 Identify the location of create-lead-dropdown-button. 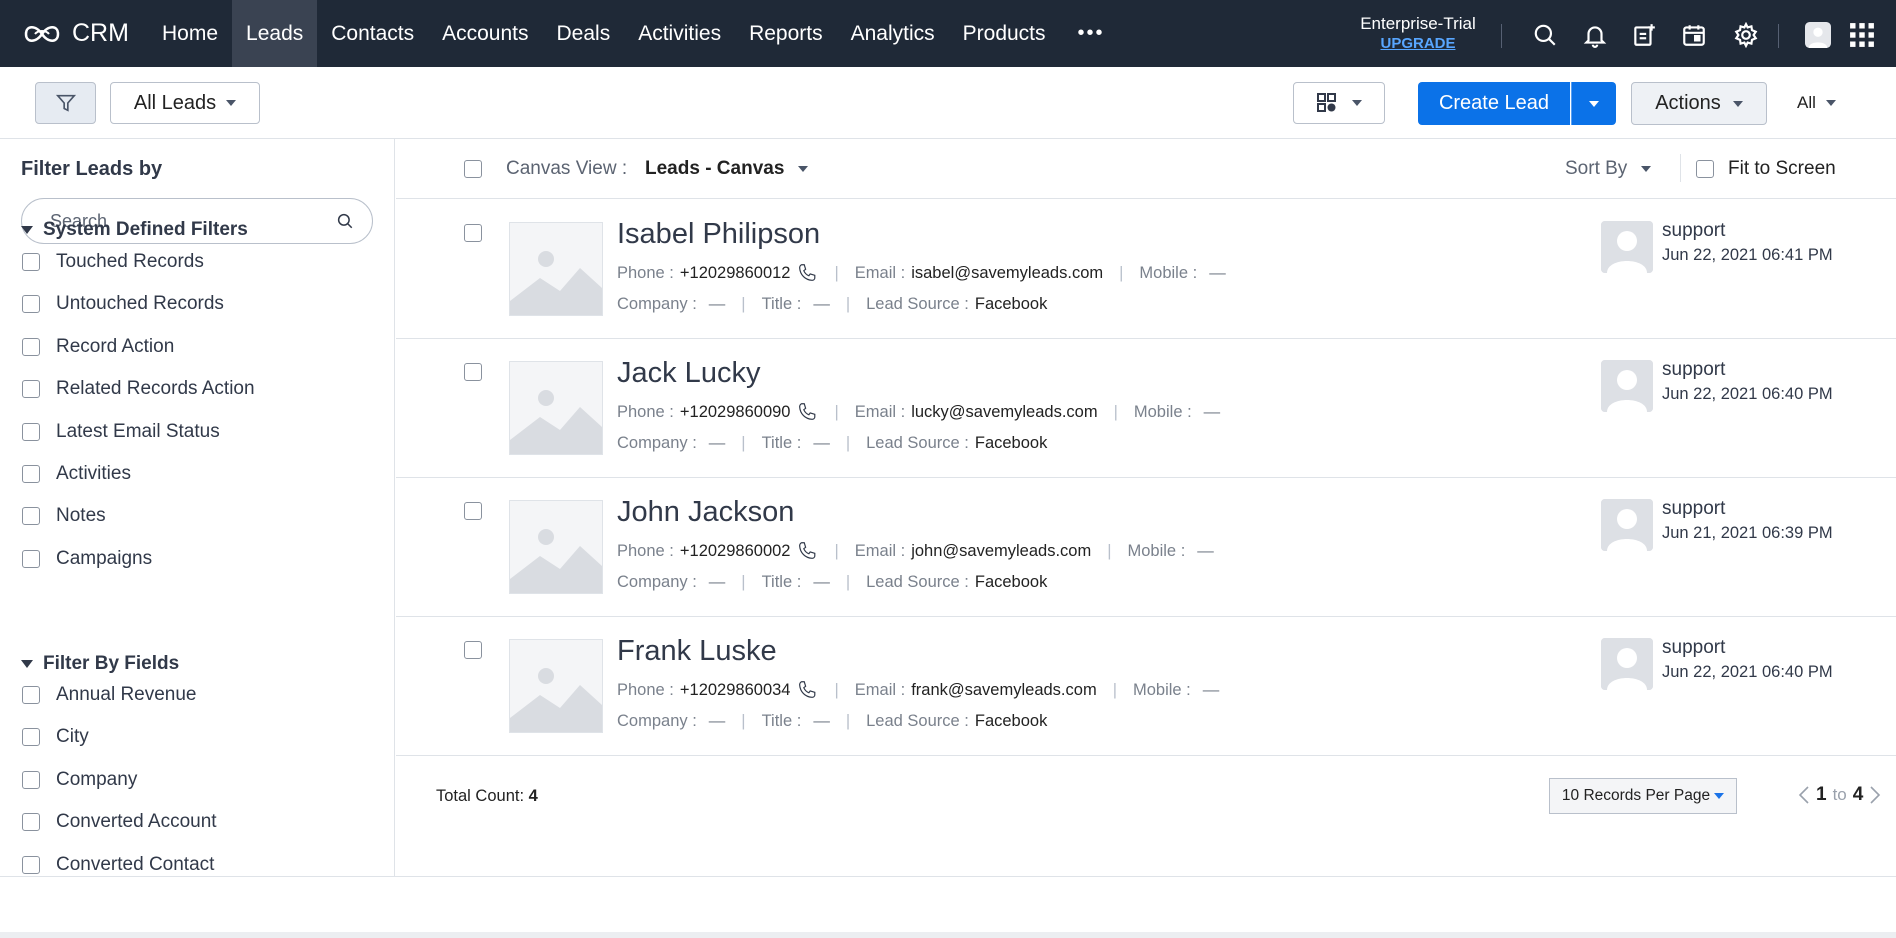
(1593, 103).